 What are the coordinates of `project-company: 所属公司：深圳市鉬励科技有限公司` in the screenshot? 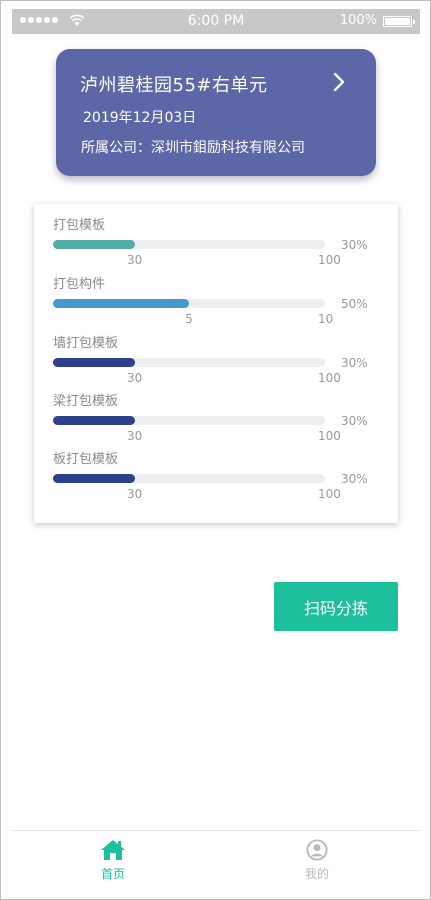 It's located at (193, 148).